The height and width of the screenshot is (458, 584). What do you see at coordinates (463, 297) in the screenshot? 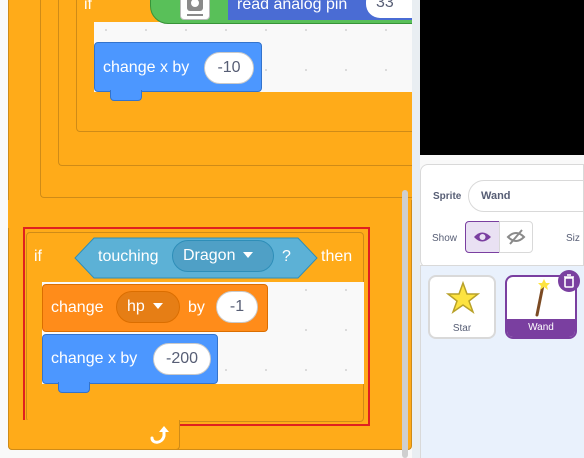
I see `star-icon` at bounding box center [463, 297].